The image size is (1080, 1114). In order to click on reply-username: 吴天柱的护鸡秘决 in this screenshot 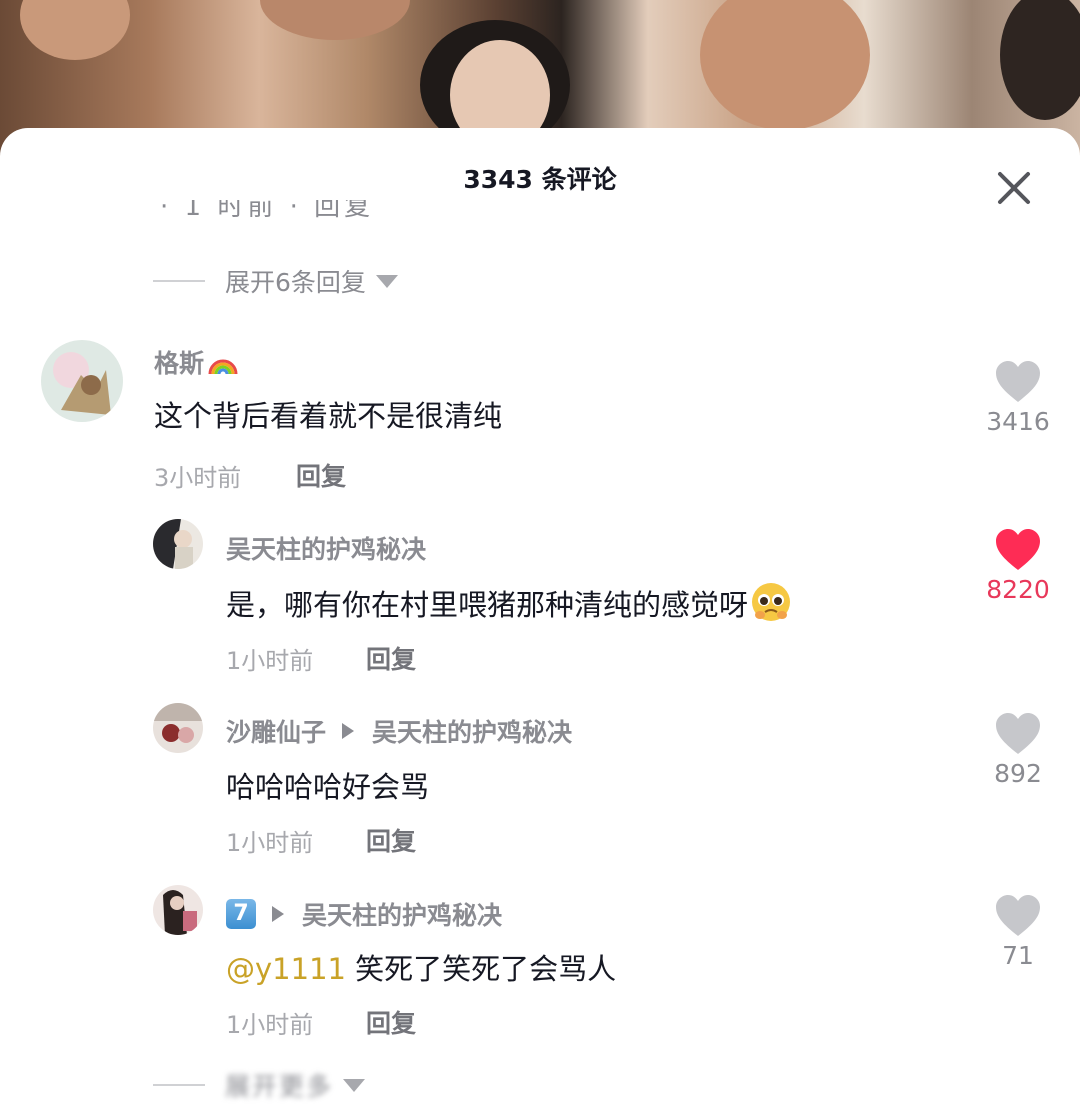, I will do `click(326, 548)`.